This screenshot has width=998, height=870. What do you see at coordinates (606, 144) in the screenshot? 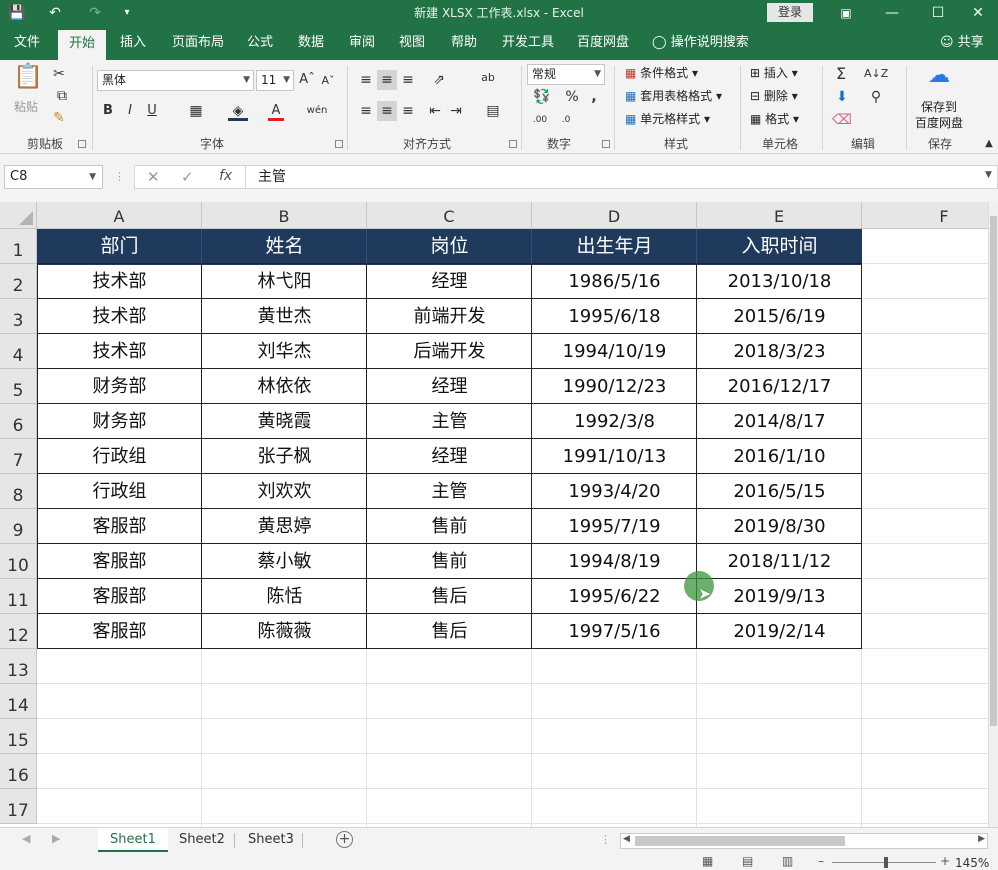
I see `number-launcher-icon` at bounding box center [606, 144].